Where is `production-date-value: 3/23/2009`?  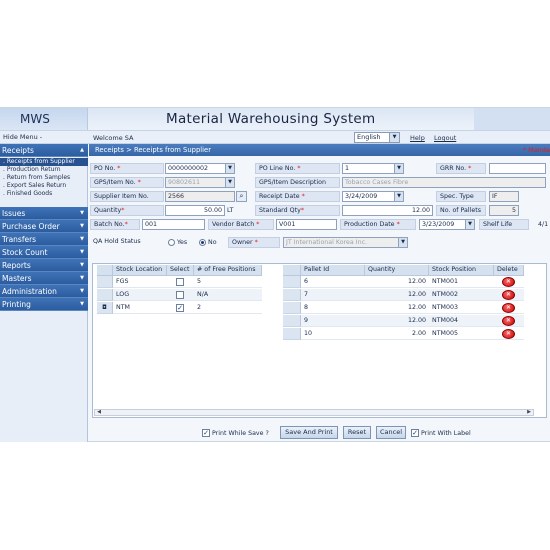 production-date-value: 3/23/2009 is located at coordinates (438, 224).